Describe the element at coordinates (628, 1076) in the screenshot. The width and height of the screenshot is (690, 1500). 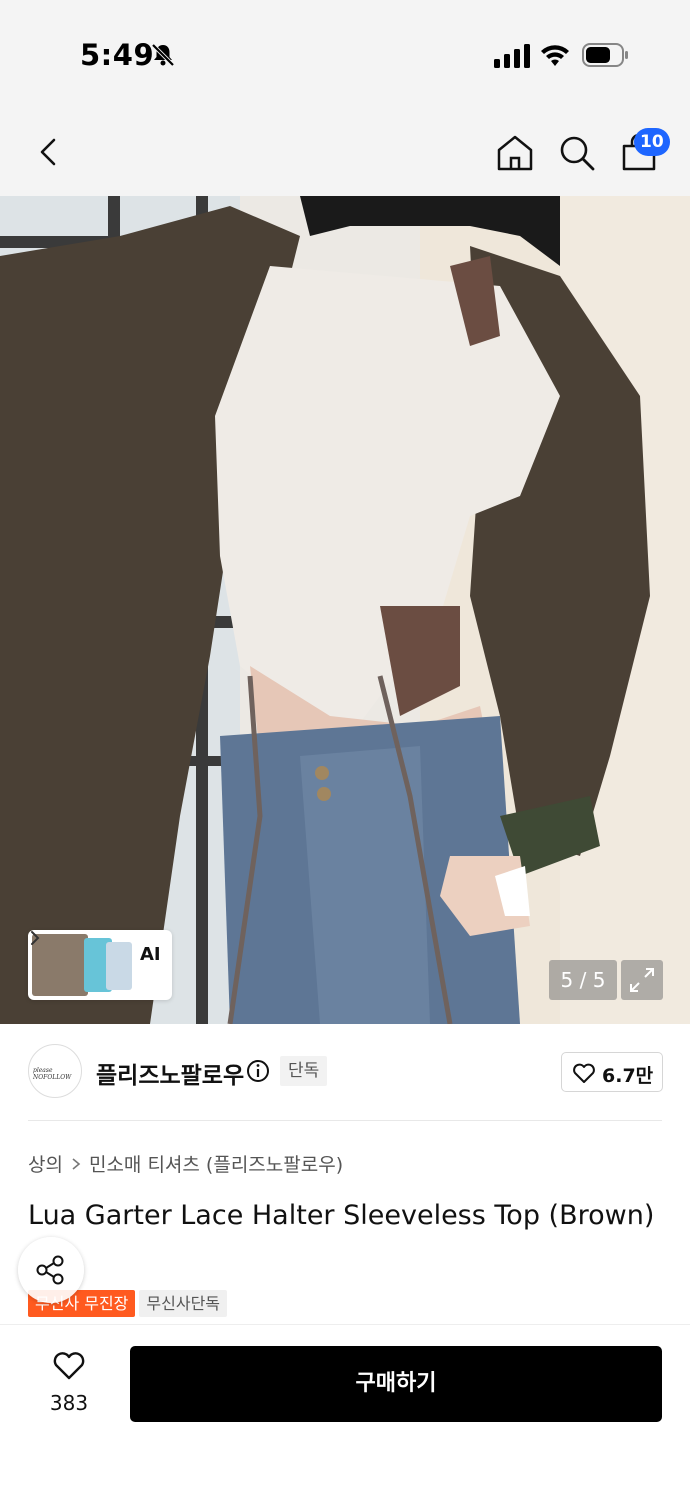
I see `brand-like-count: 6.7만` at that location.